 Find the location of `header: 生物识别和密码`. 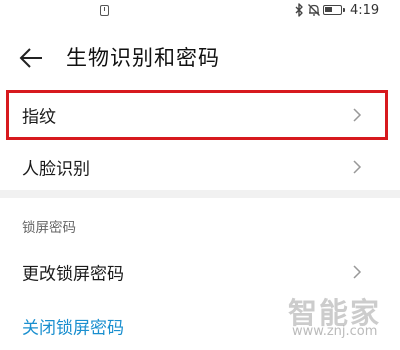

header: 生物识别和密码 is located at coordinates (200, 58).